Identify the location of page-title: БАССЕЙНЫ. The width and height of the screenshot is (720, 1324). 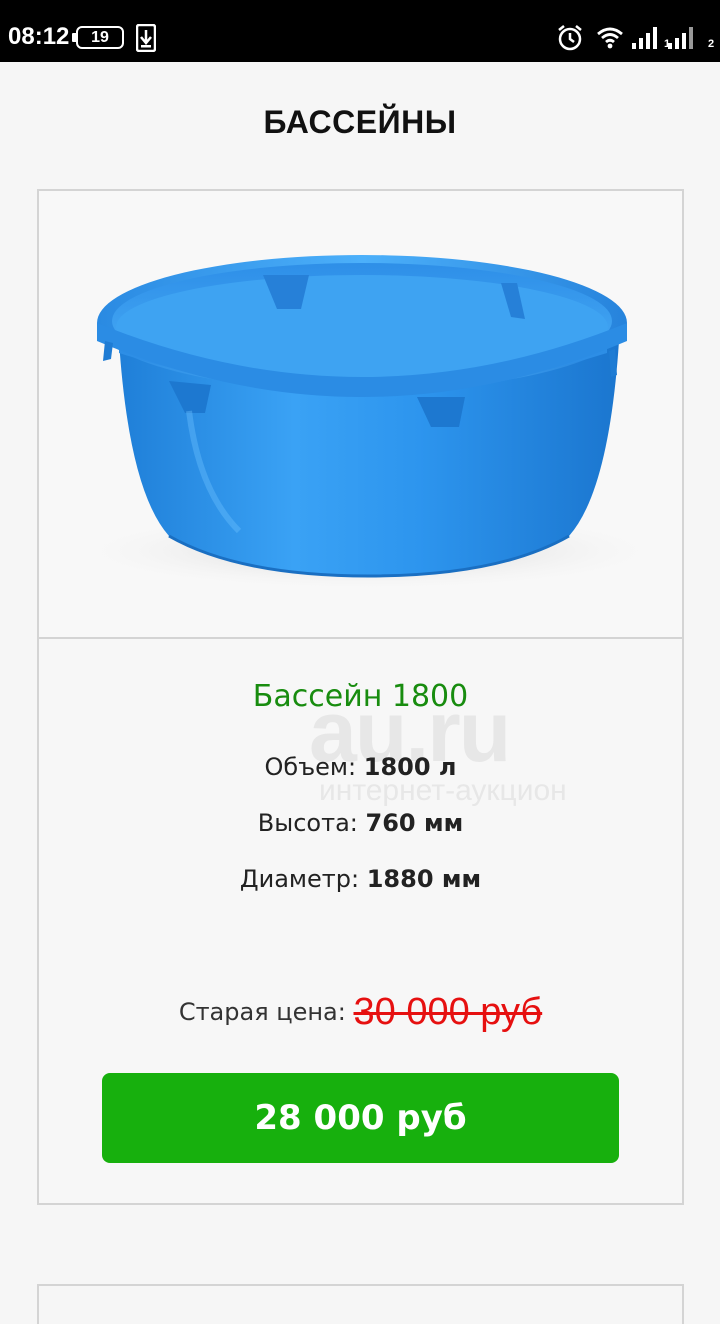
(360, 122).